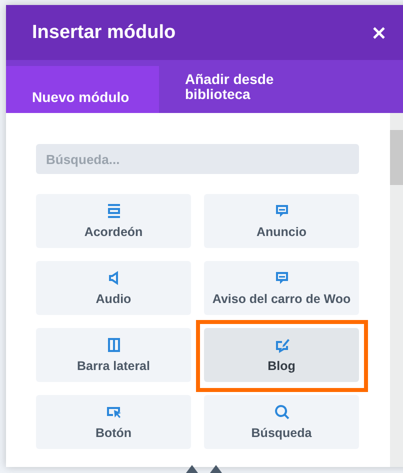  Describe the element at coordinates (113, 422) in the screenshot. I see `module-card: Botón` at that location.